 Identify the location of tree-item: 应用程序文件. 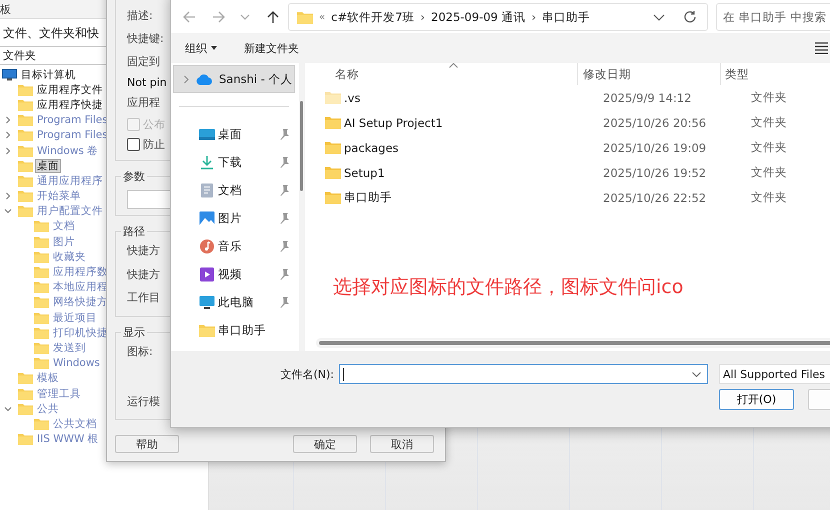
(70, 89).